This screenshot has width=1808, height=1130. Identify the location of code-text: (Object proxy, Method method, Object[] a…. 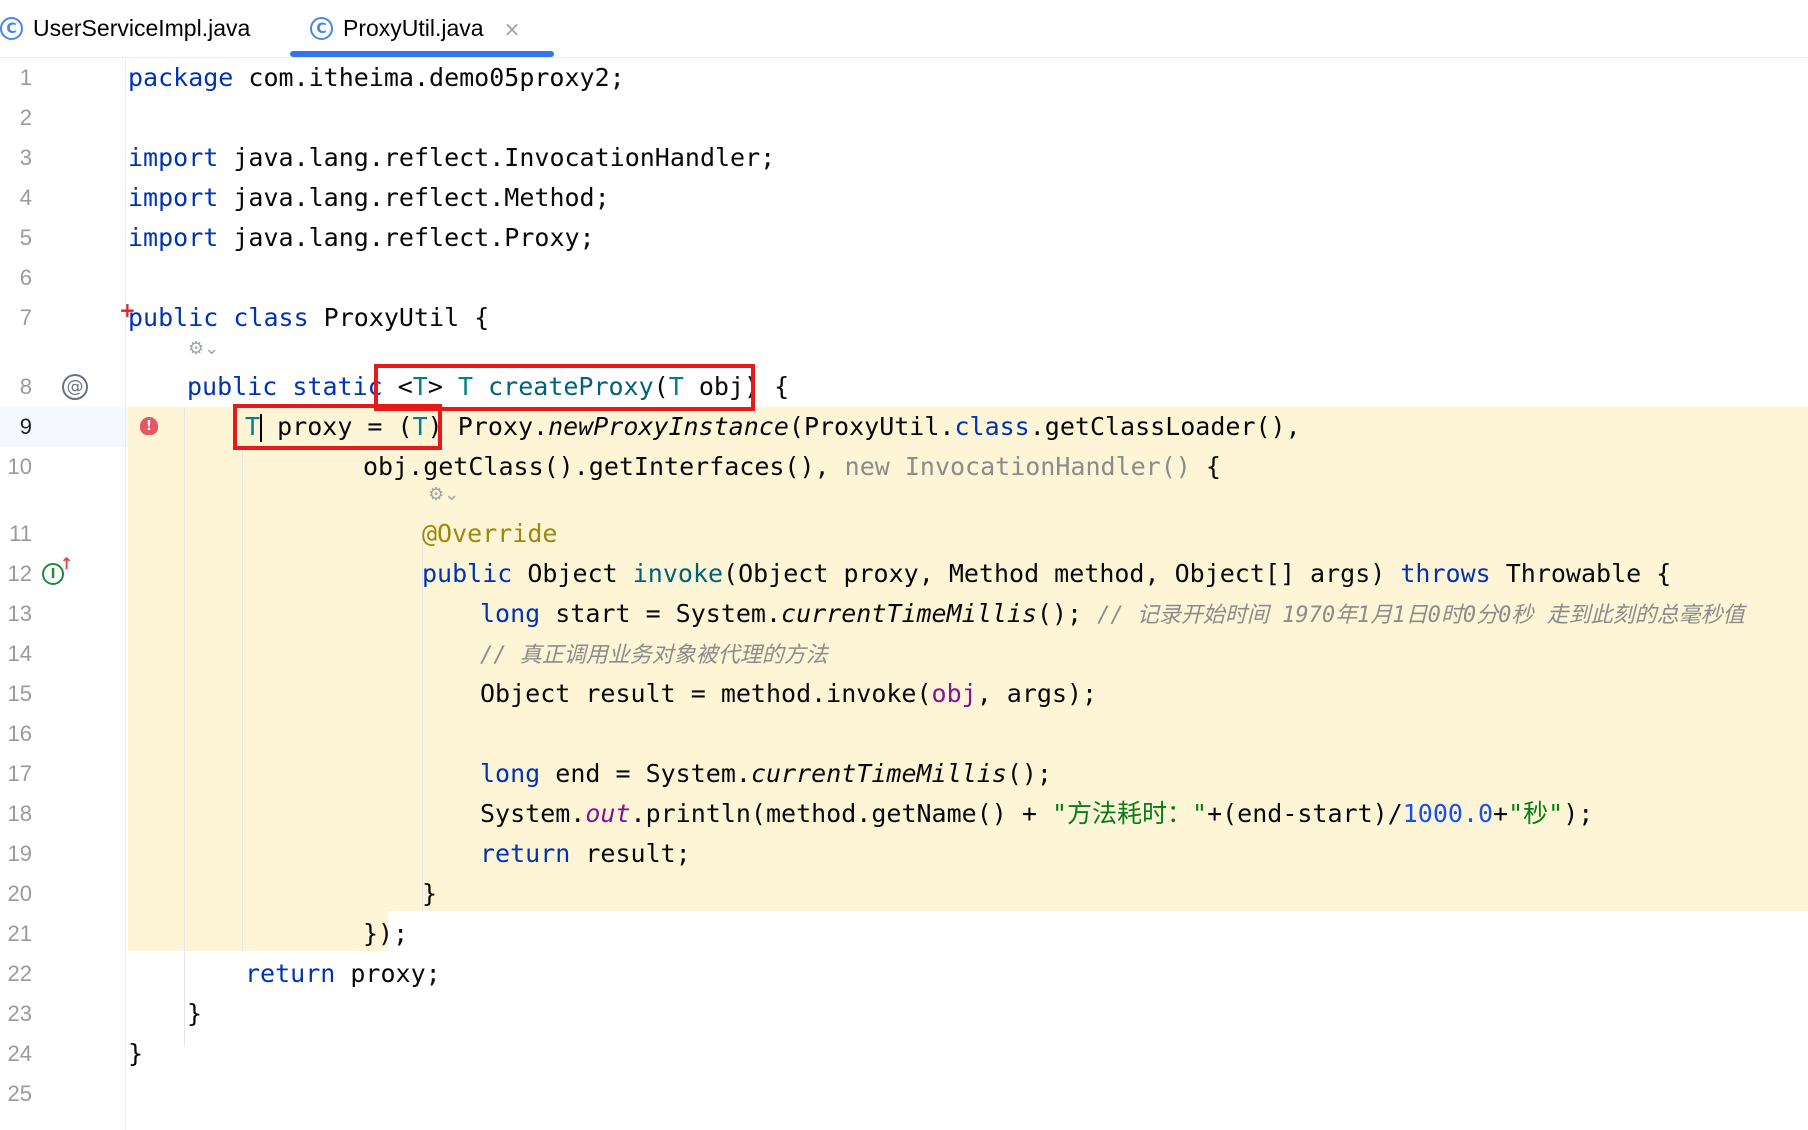
(1062, 573).